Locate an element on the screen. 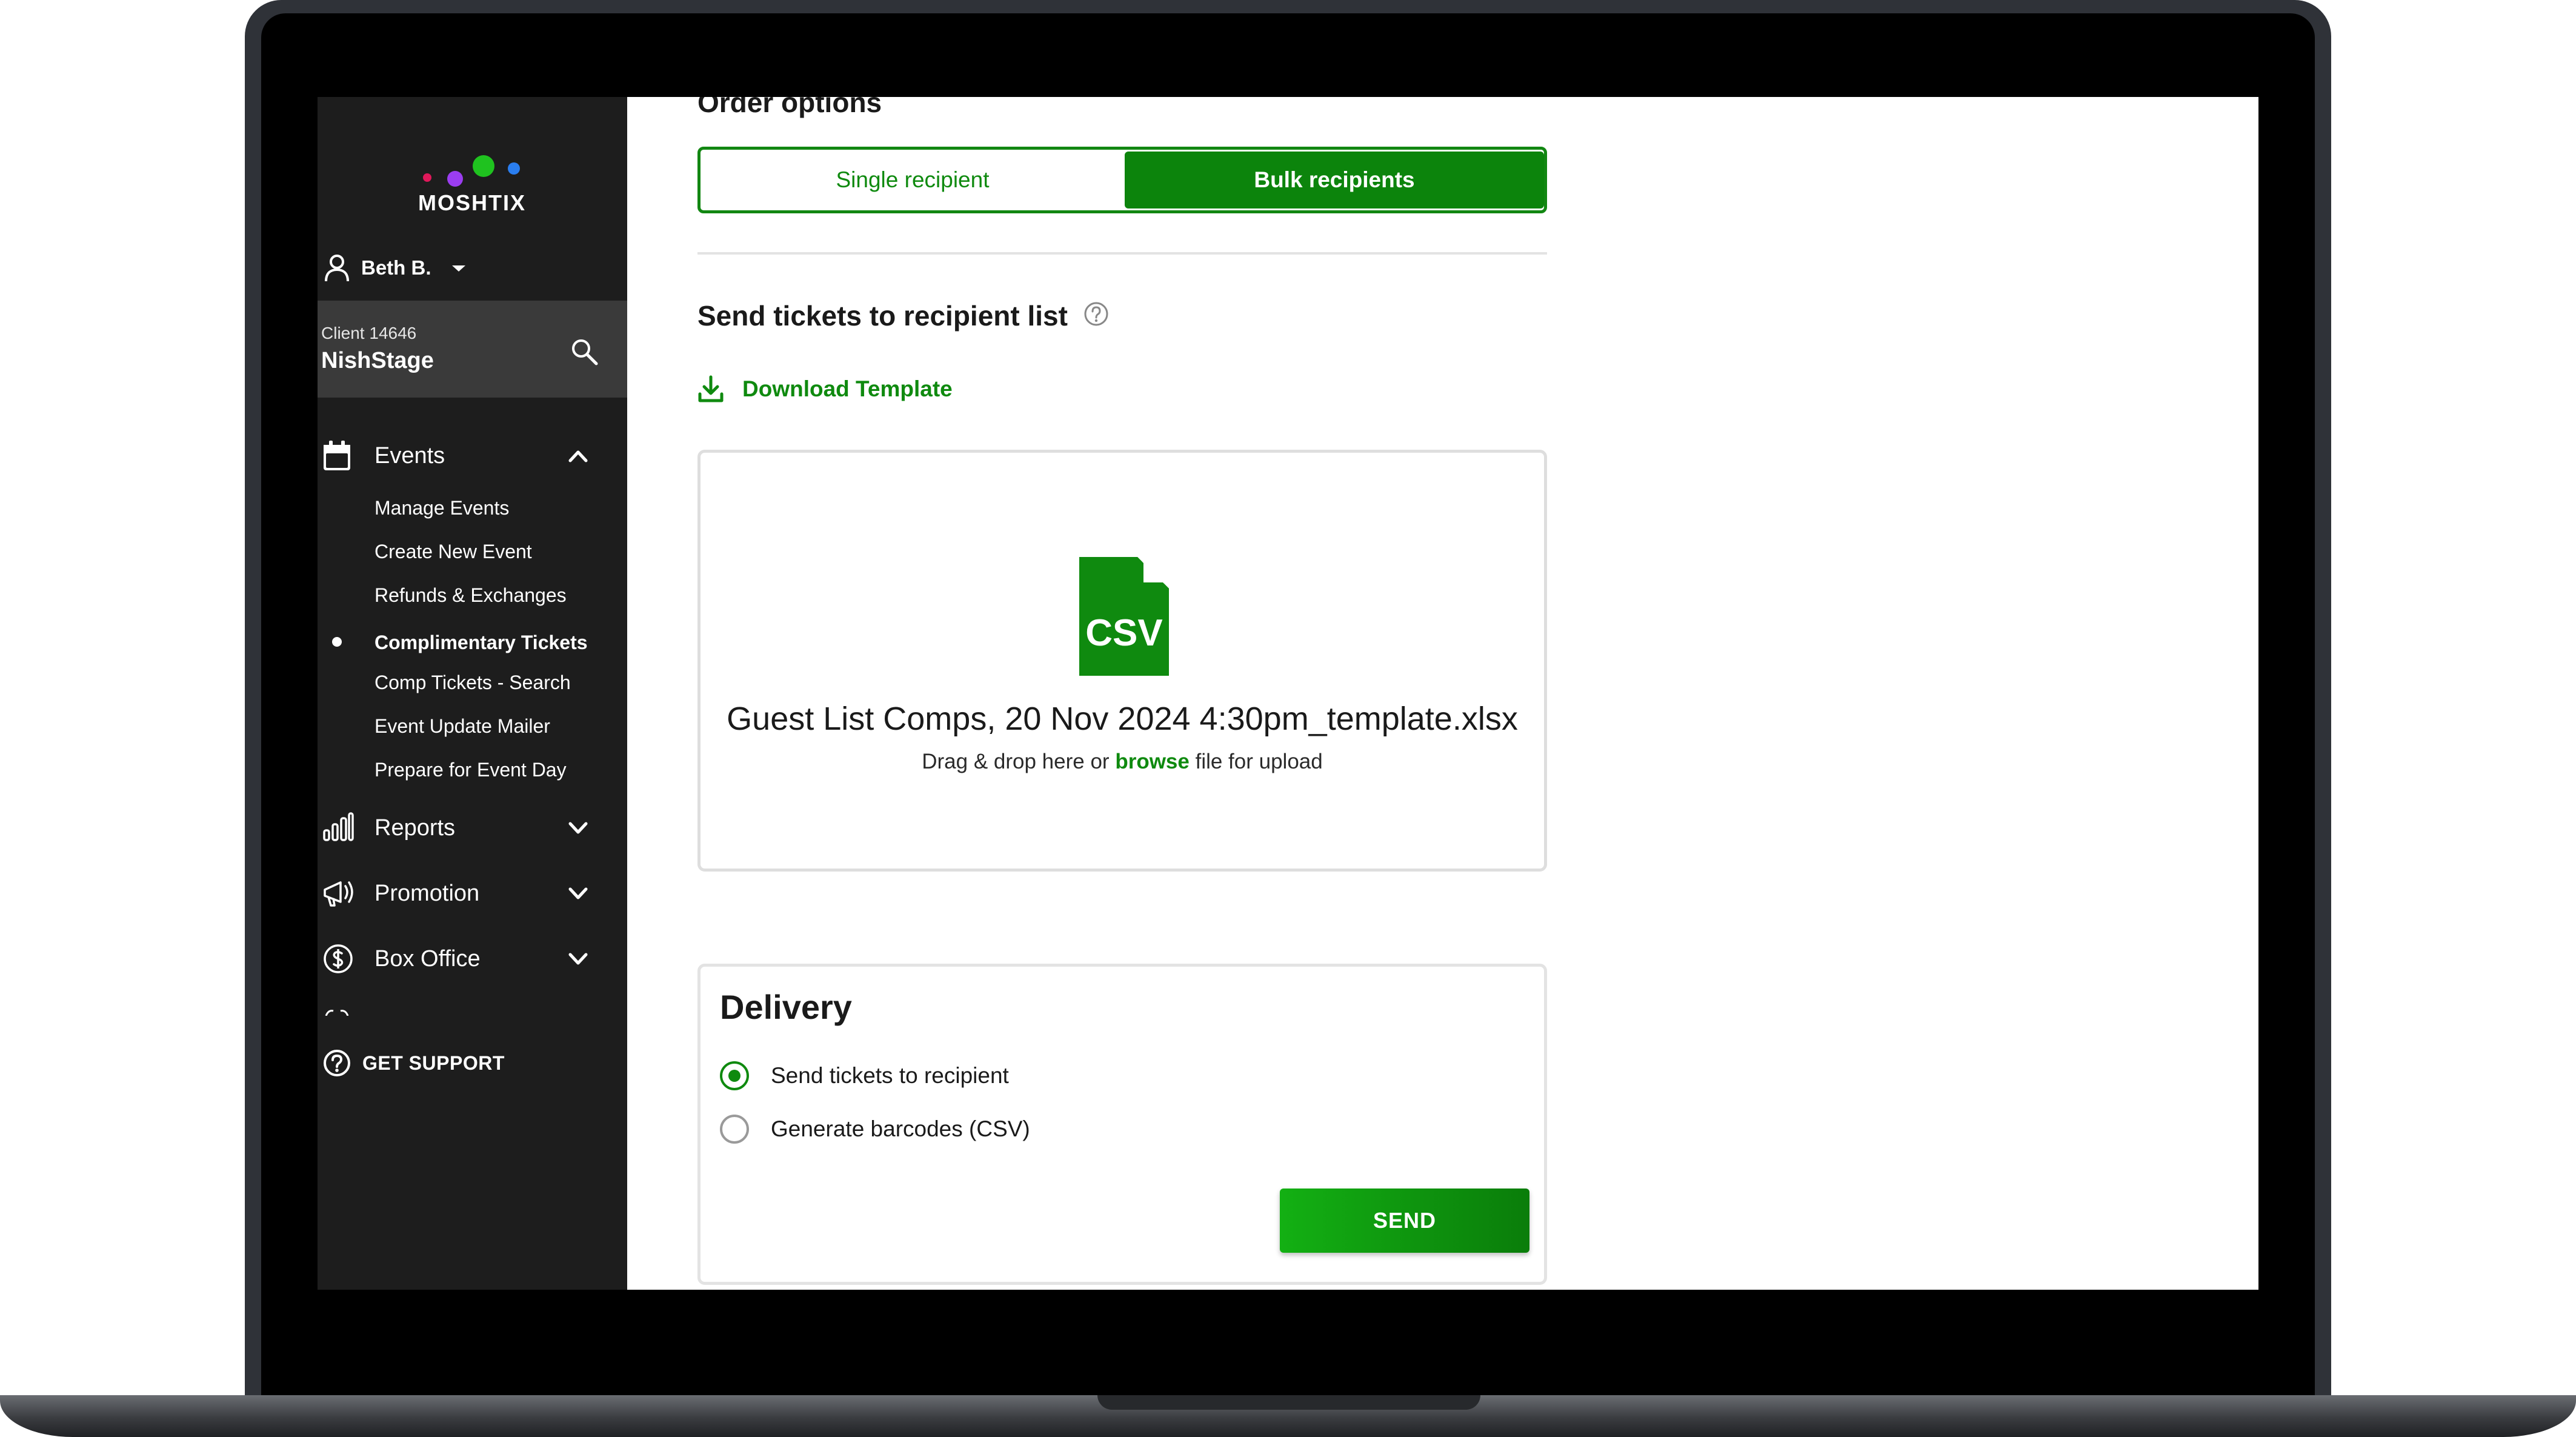 This screenshot has height=1437, width=2576. user-name: Beth B. is located at coordinates (396, 267).